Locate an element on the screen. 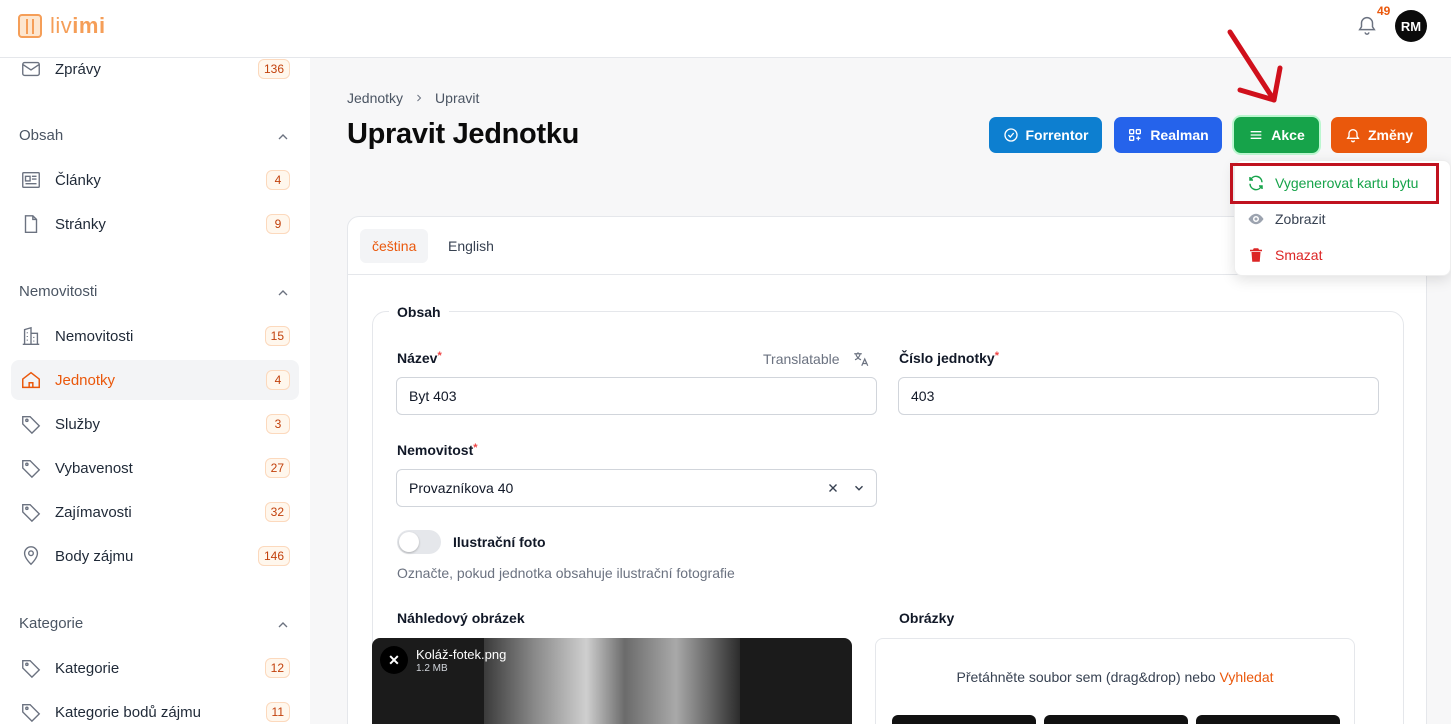 The width and height of the screenshot is (1451, 724). count-badge: 32 is located at coordinates (277, 512).